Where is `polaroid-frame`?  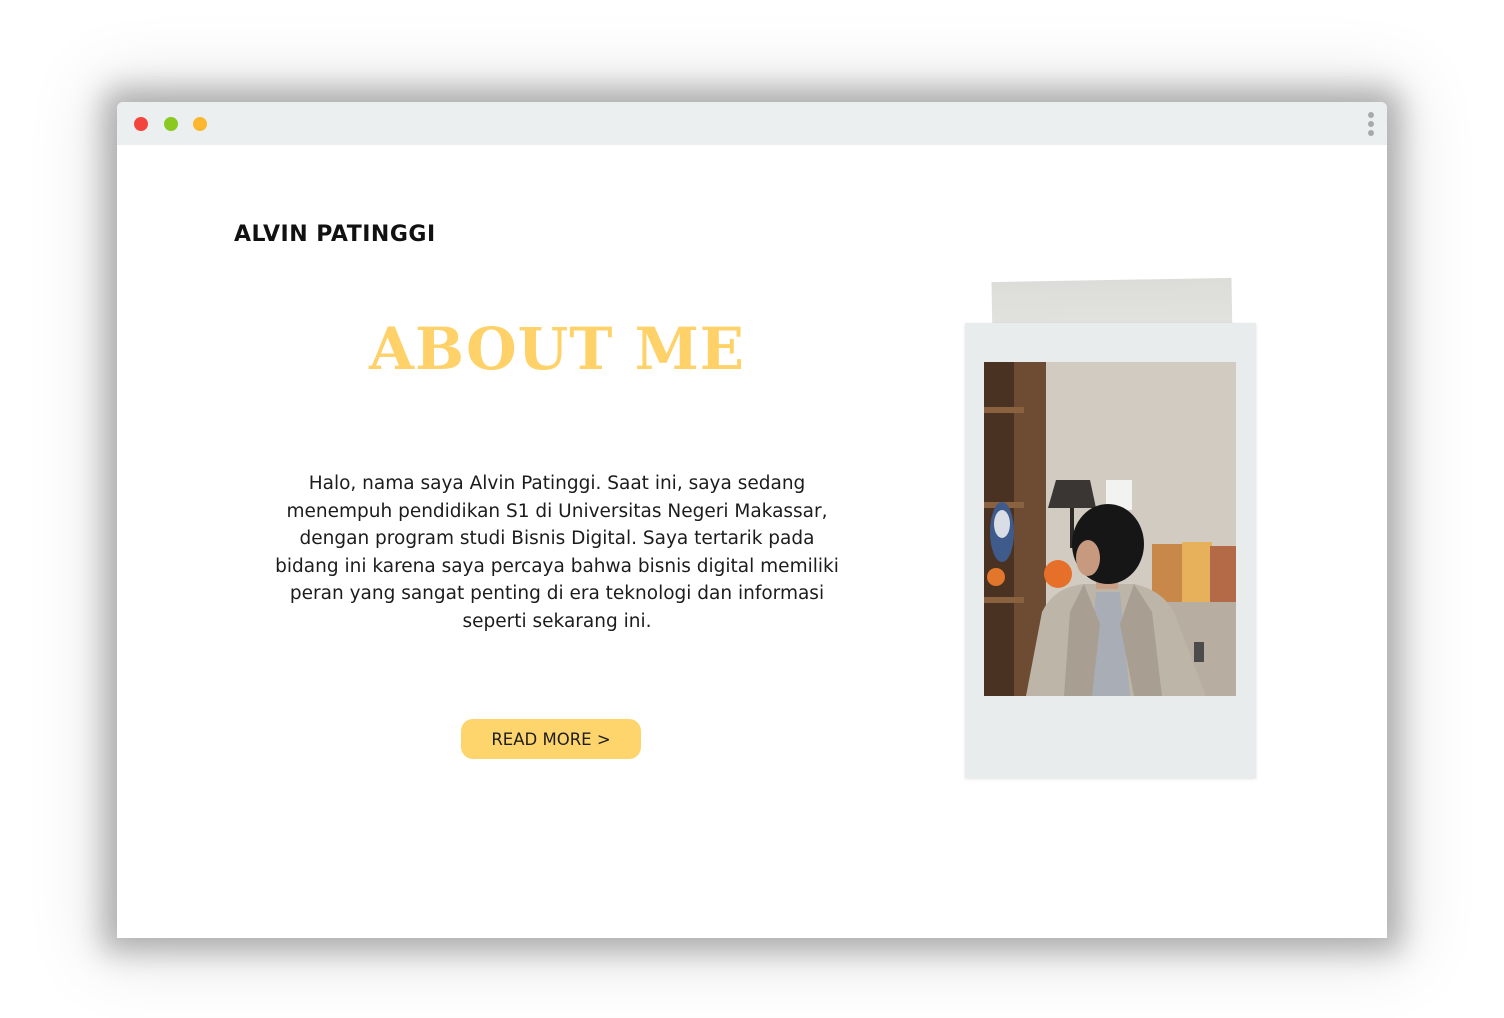
polaroid-frame is located at coordinates (1110, 550).